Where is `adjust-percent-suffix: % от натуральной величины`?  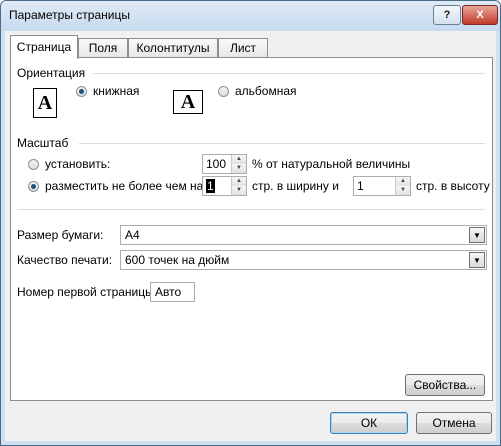
adjust-percent-suffix: % от натуральной величины is located at coordinates (331, 164).